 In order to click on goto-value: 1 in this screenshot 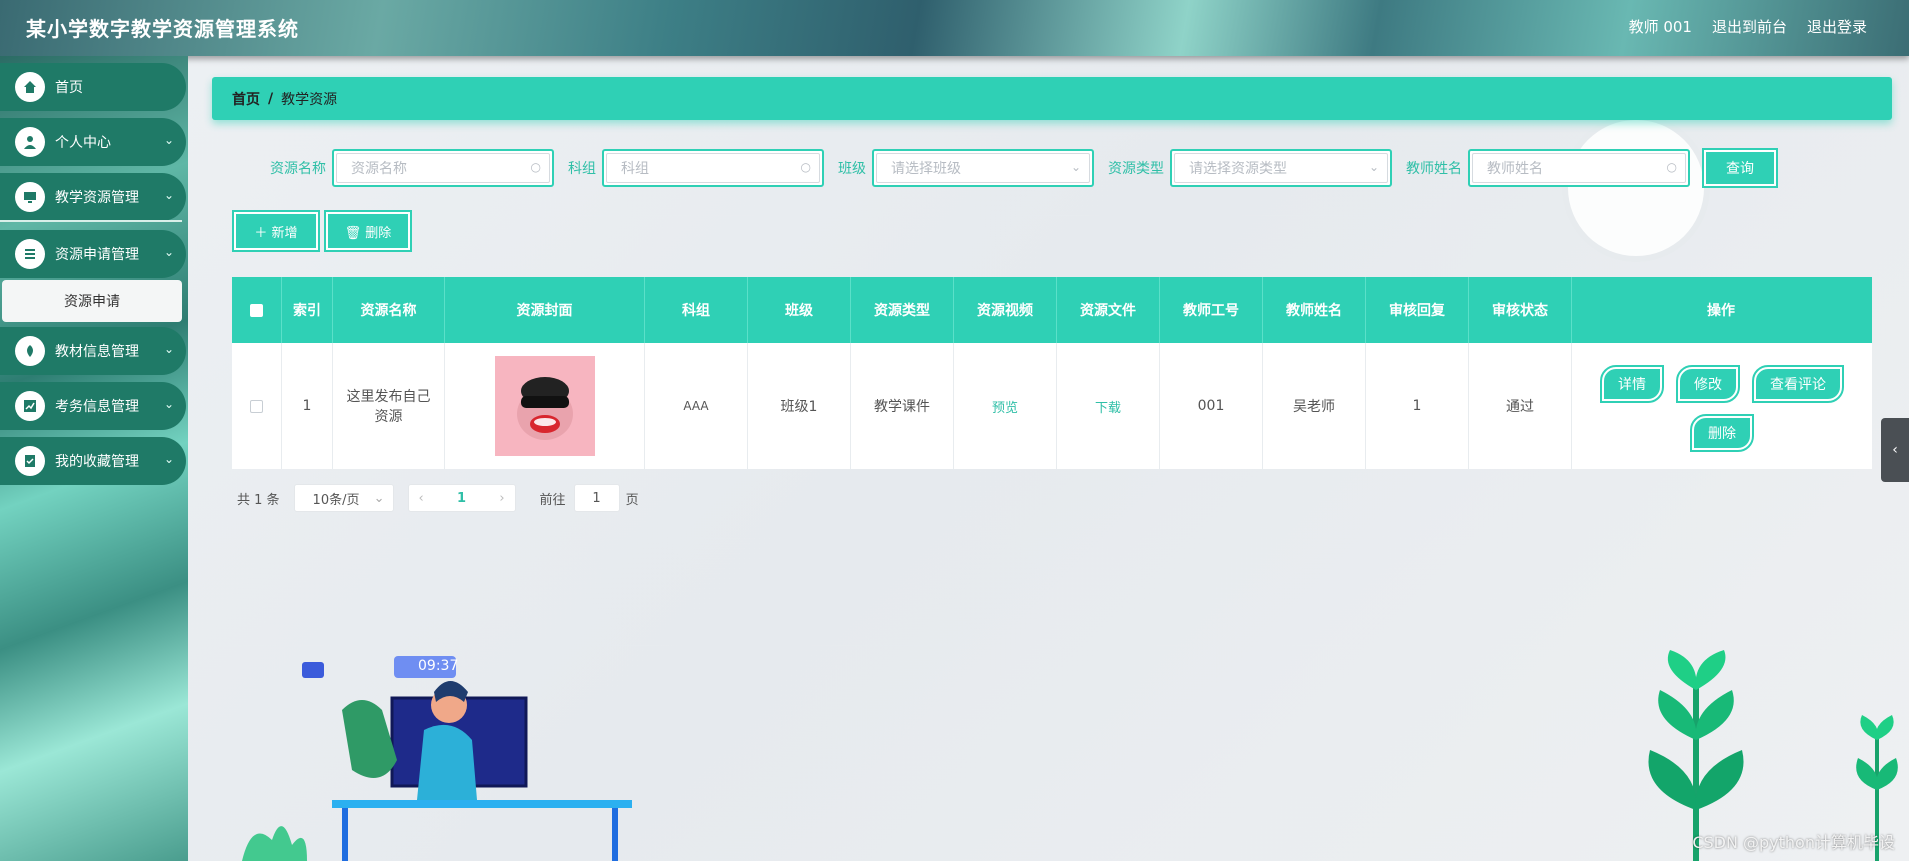, I will do `click(596, 498)`.